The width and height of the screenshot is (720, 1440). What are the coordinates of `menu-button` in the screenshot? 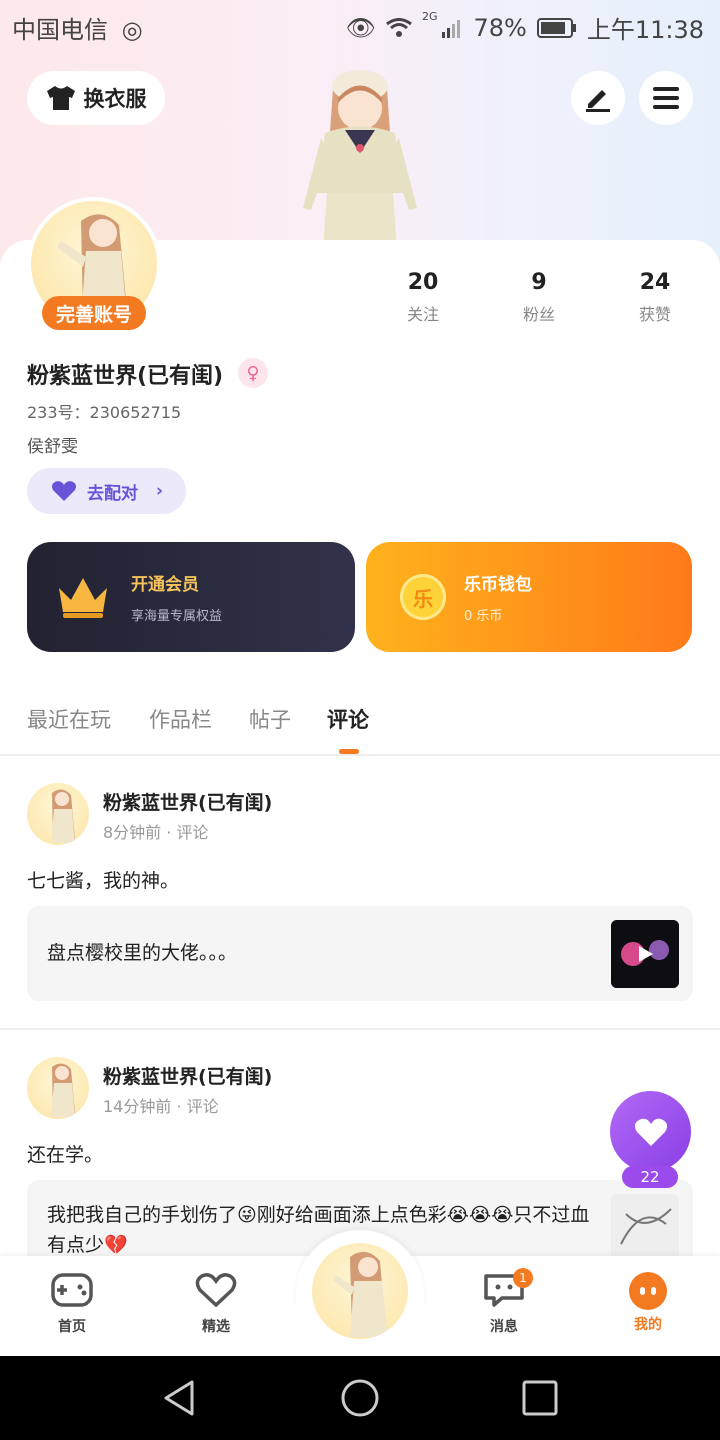 It's located at (666, 98).